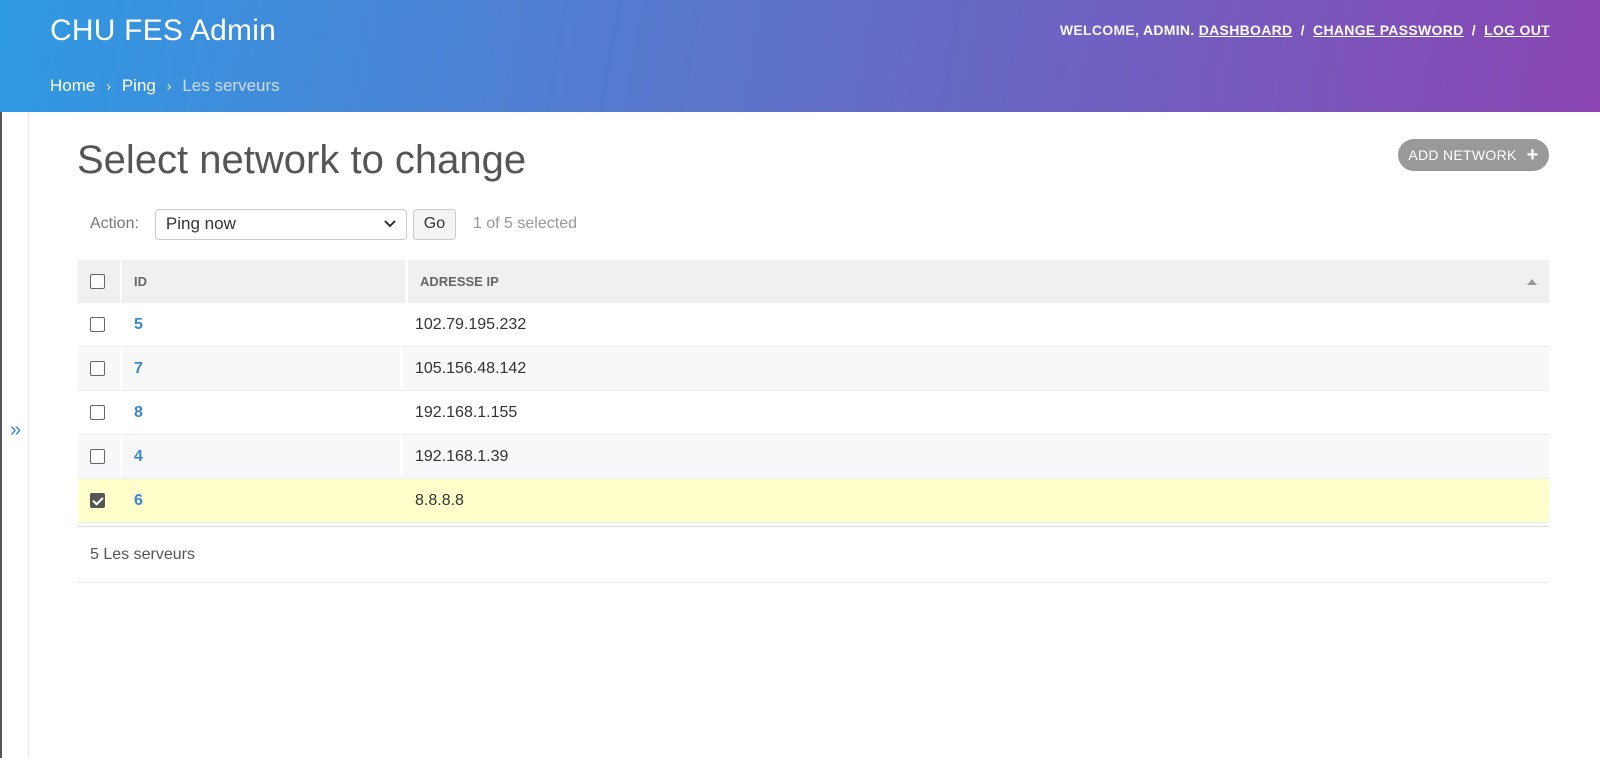 The width and height of the screenshot is (1600, 758). I want to click on chevron-down-icon, so click(390, 224).